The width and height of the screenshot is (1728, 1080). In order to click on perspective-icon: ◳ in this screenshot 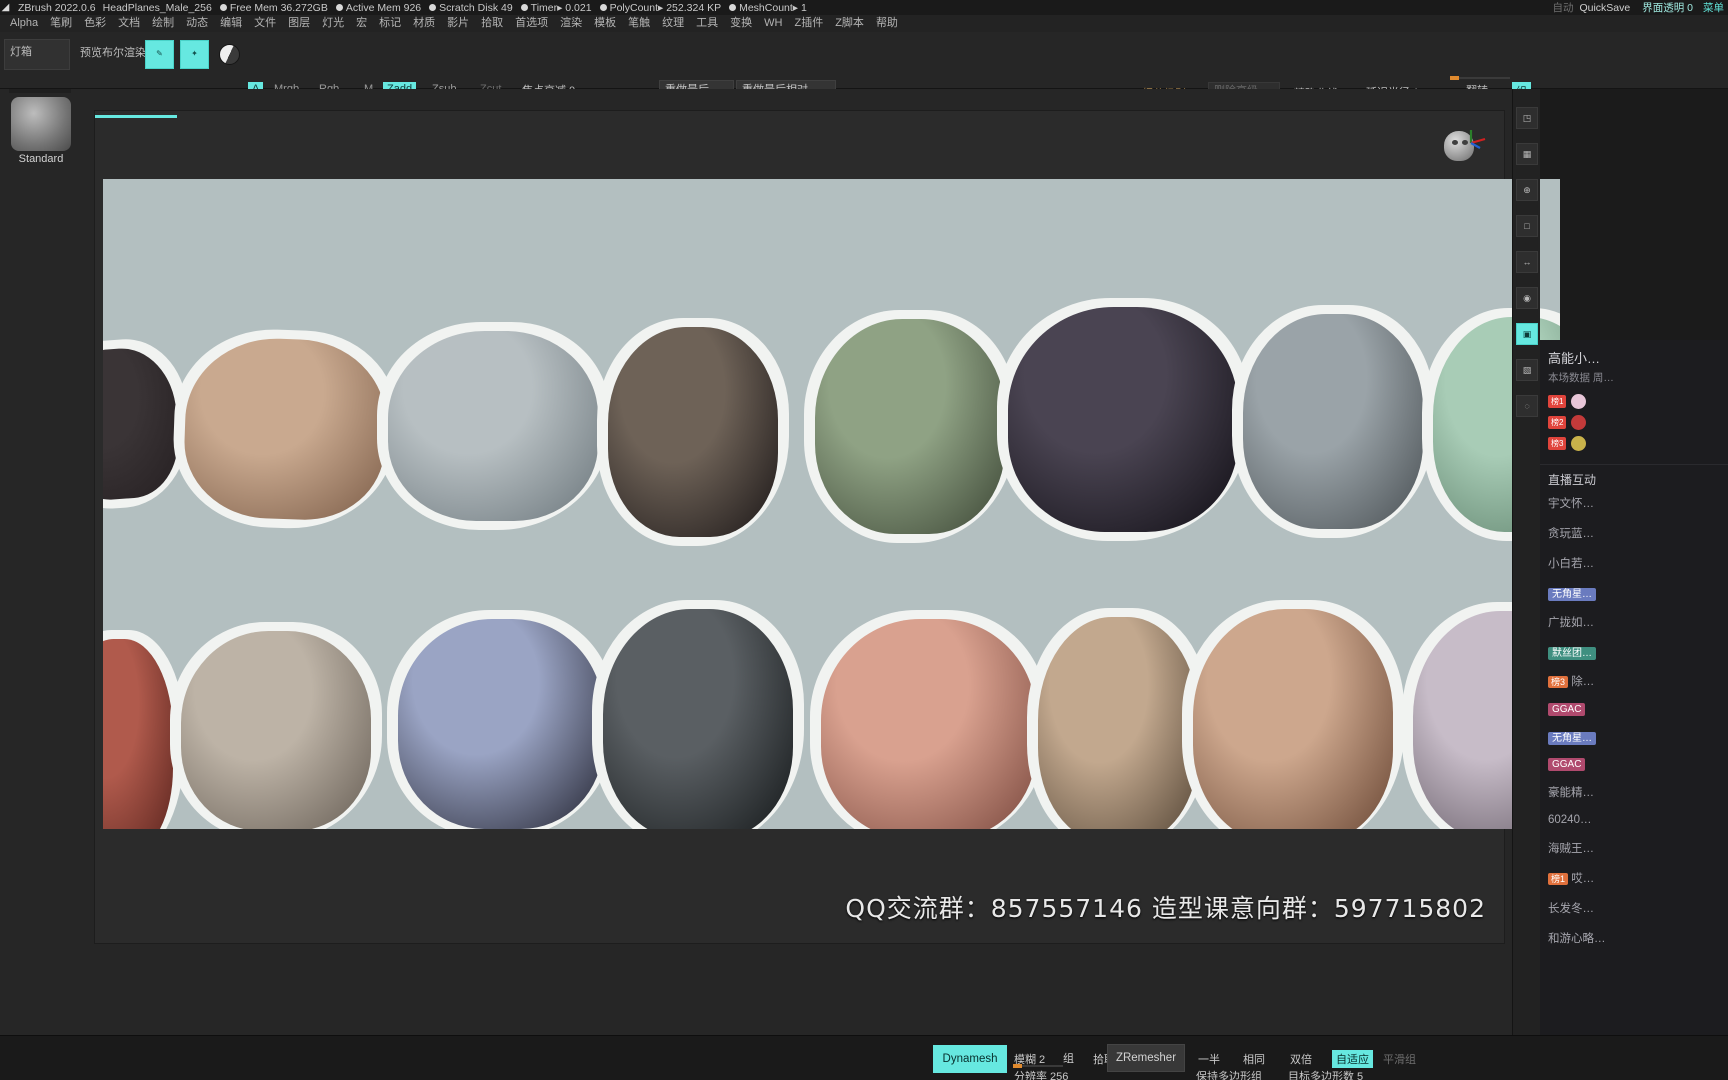, I will do `click(1527, 117)`.